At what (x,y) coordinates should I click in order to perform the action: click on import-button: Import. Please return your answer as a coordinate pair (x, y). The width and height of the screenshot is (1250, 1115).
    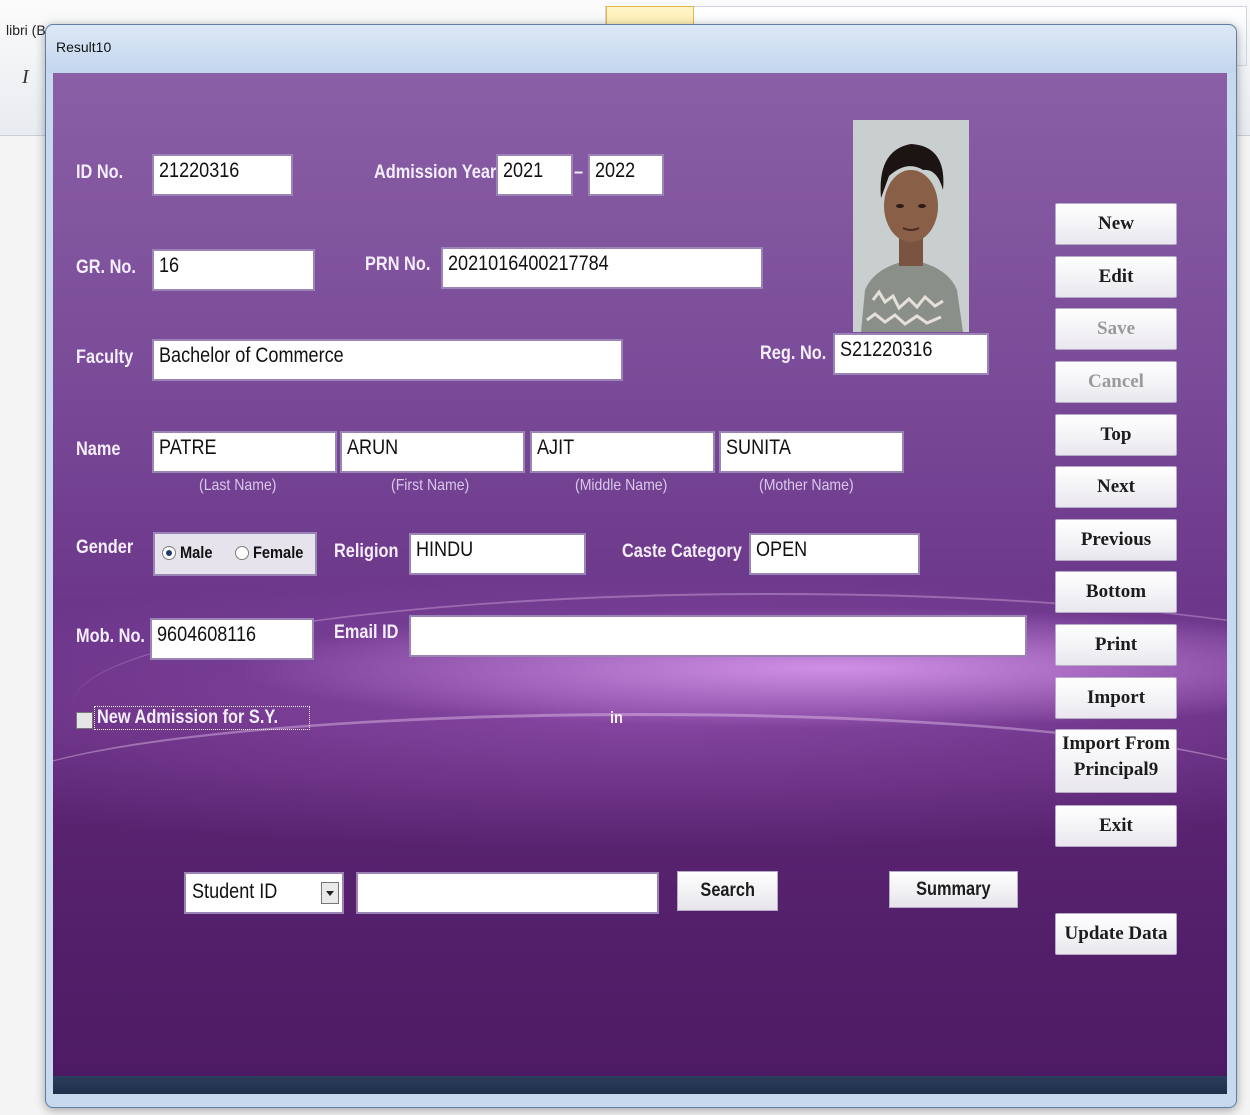
    Looking at the image, I should click on (1116, 698).